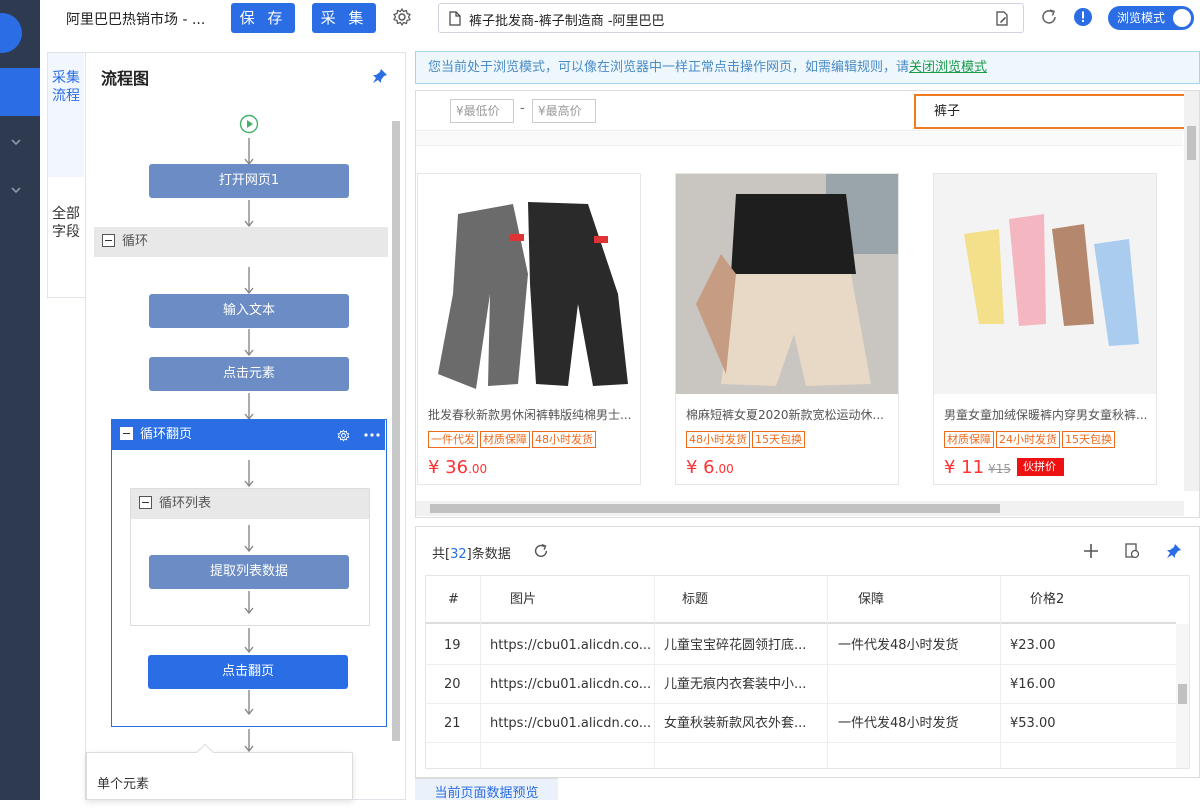  I want to click on sort-bar, so click(799, 139).